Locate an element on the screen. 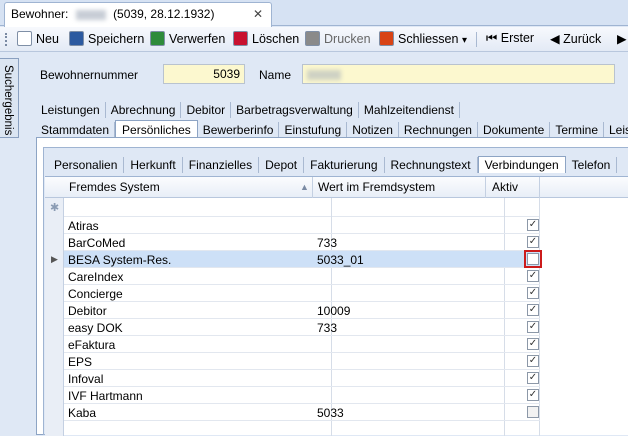  table-row: easy DOK 733 is located at coordinates (302, 327).